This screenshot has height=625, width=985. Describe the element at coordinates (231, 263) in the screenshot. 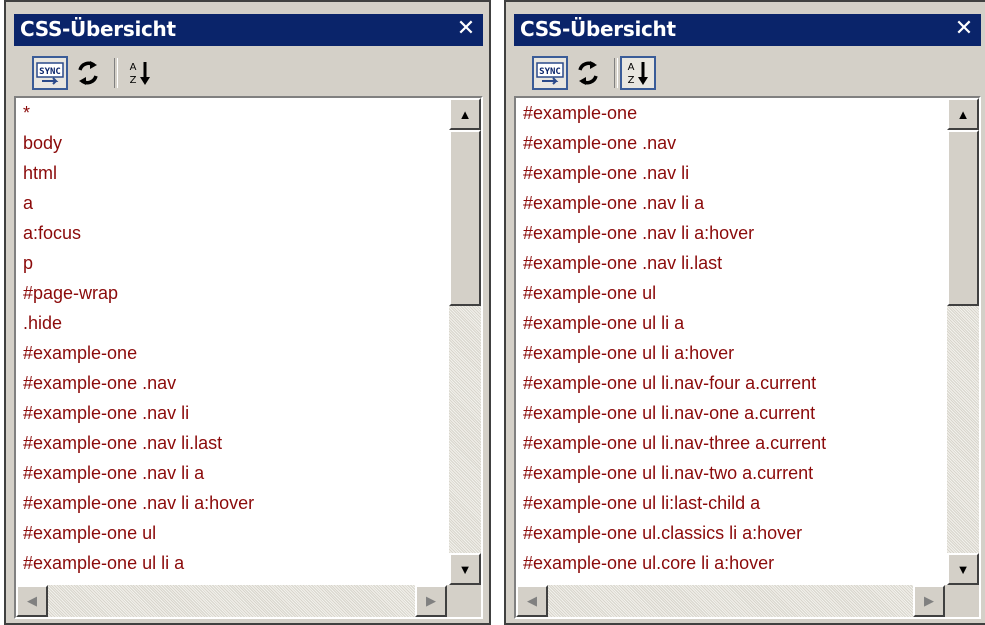

I see `list-item: p` at that location.